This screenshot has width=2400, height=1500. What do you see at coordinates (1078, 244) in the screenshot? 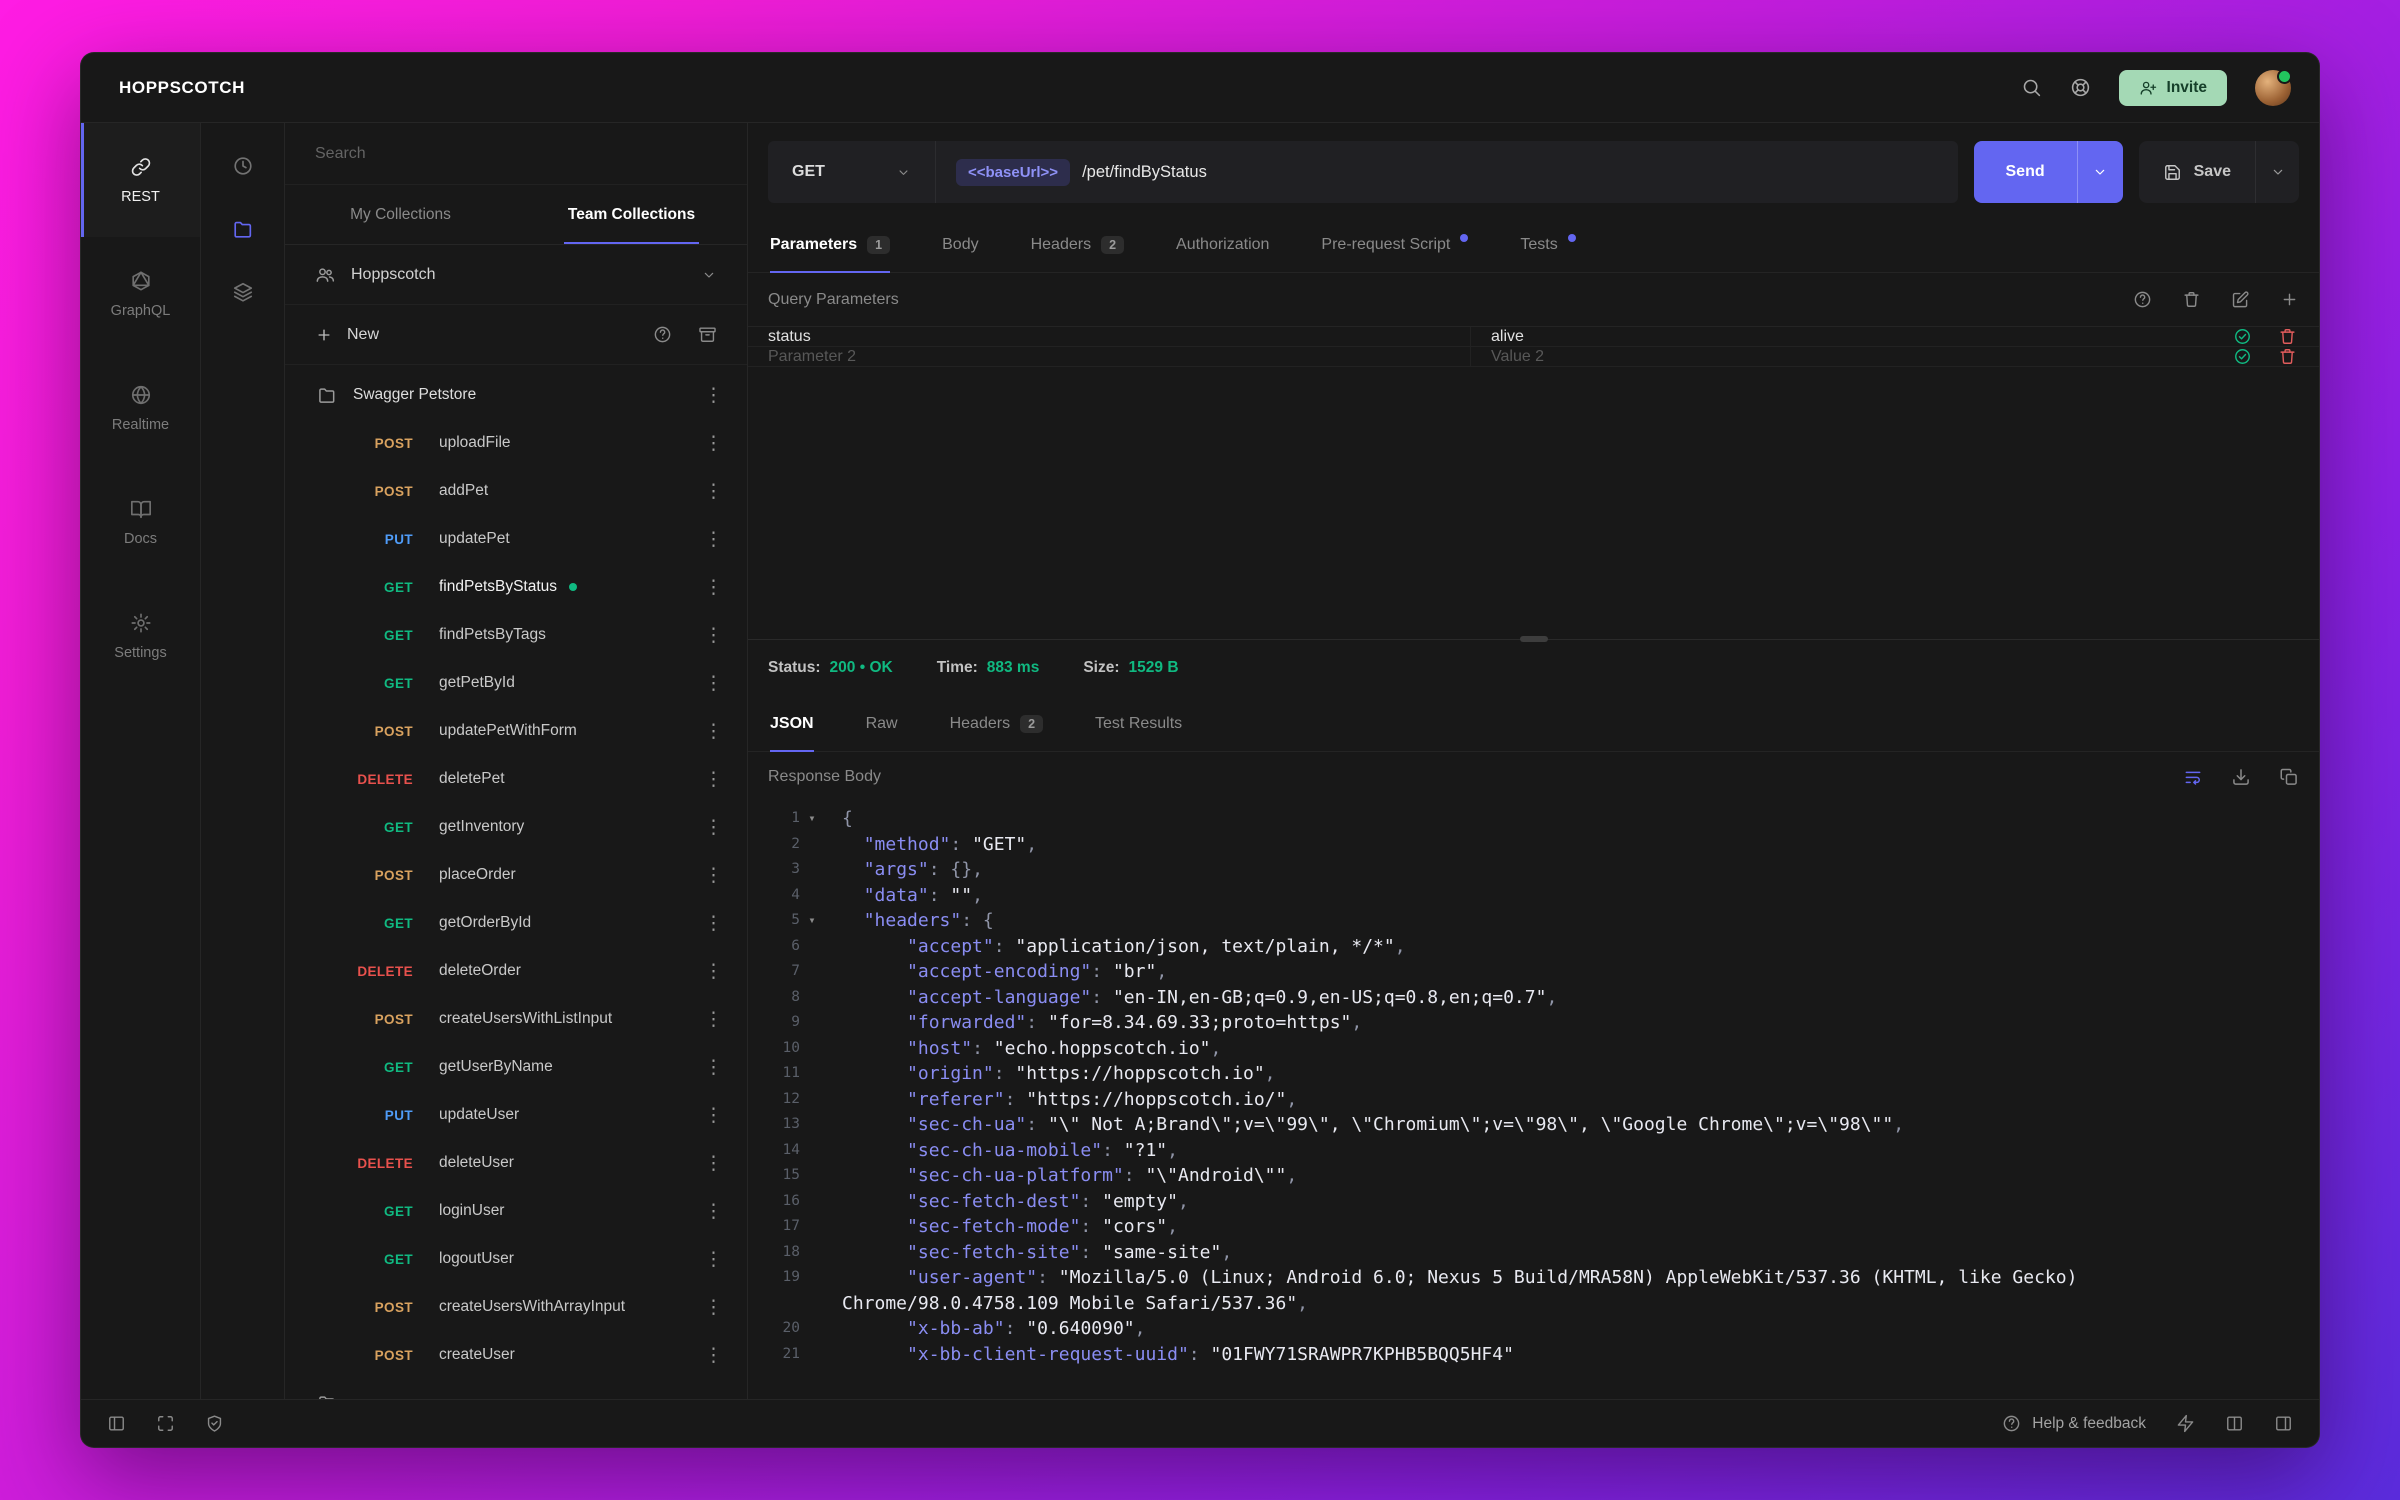
I see `tab-headers: Headers 2` at bounding box center [1078, 244].